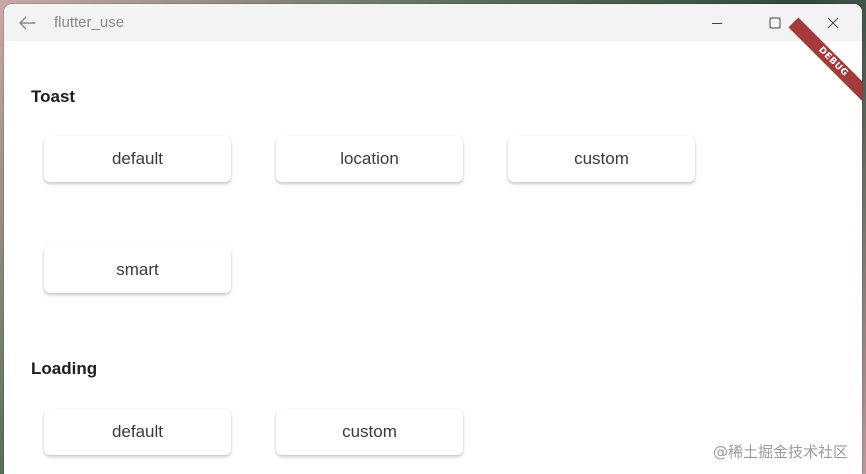  What do you see at coordinates (433, 22) in the screenshot?
I see `title-bar: flutter_use` at bounding box center [433, 22].